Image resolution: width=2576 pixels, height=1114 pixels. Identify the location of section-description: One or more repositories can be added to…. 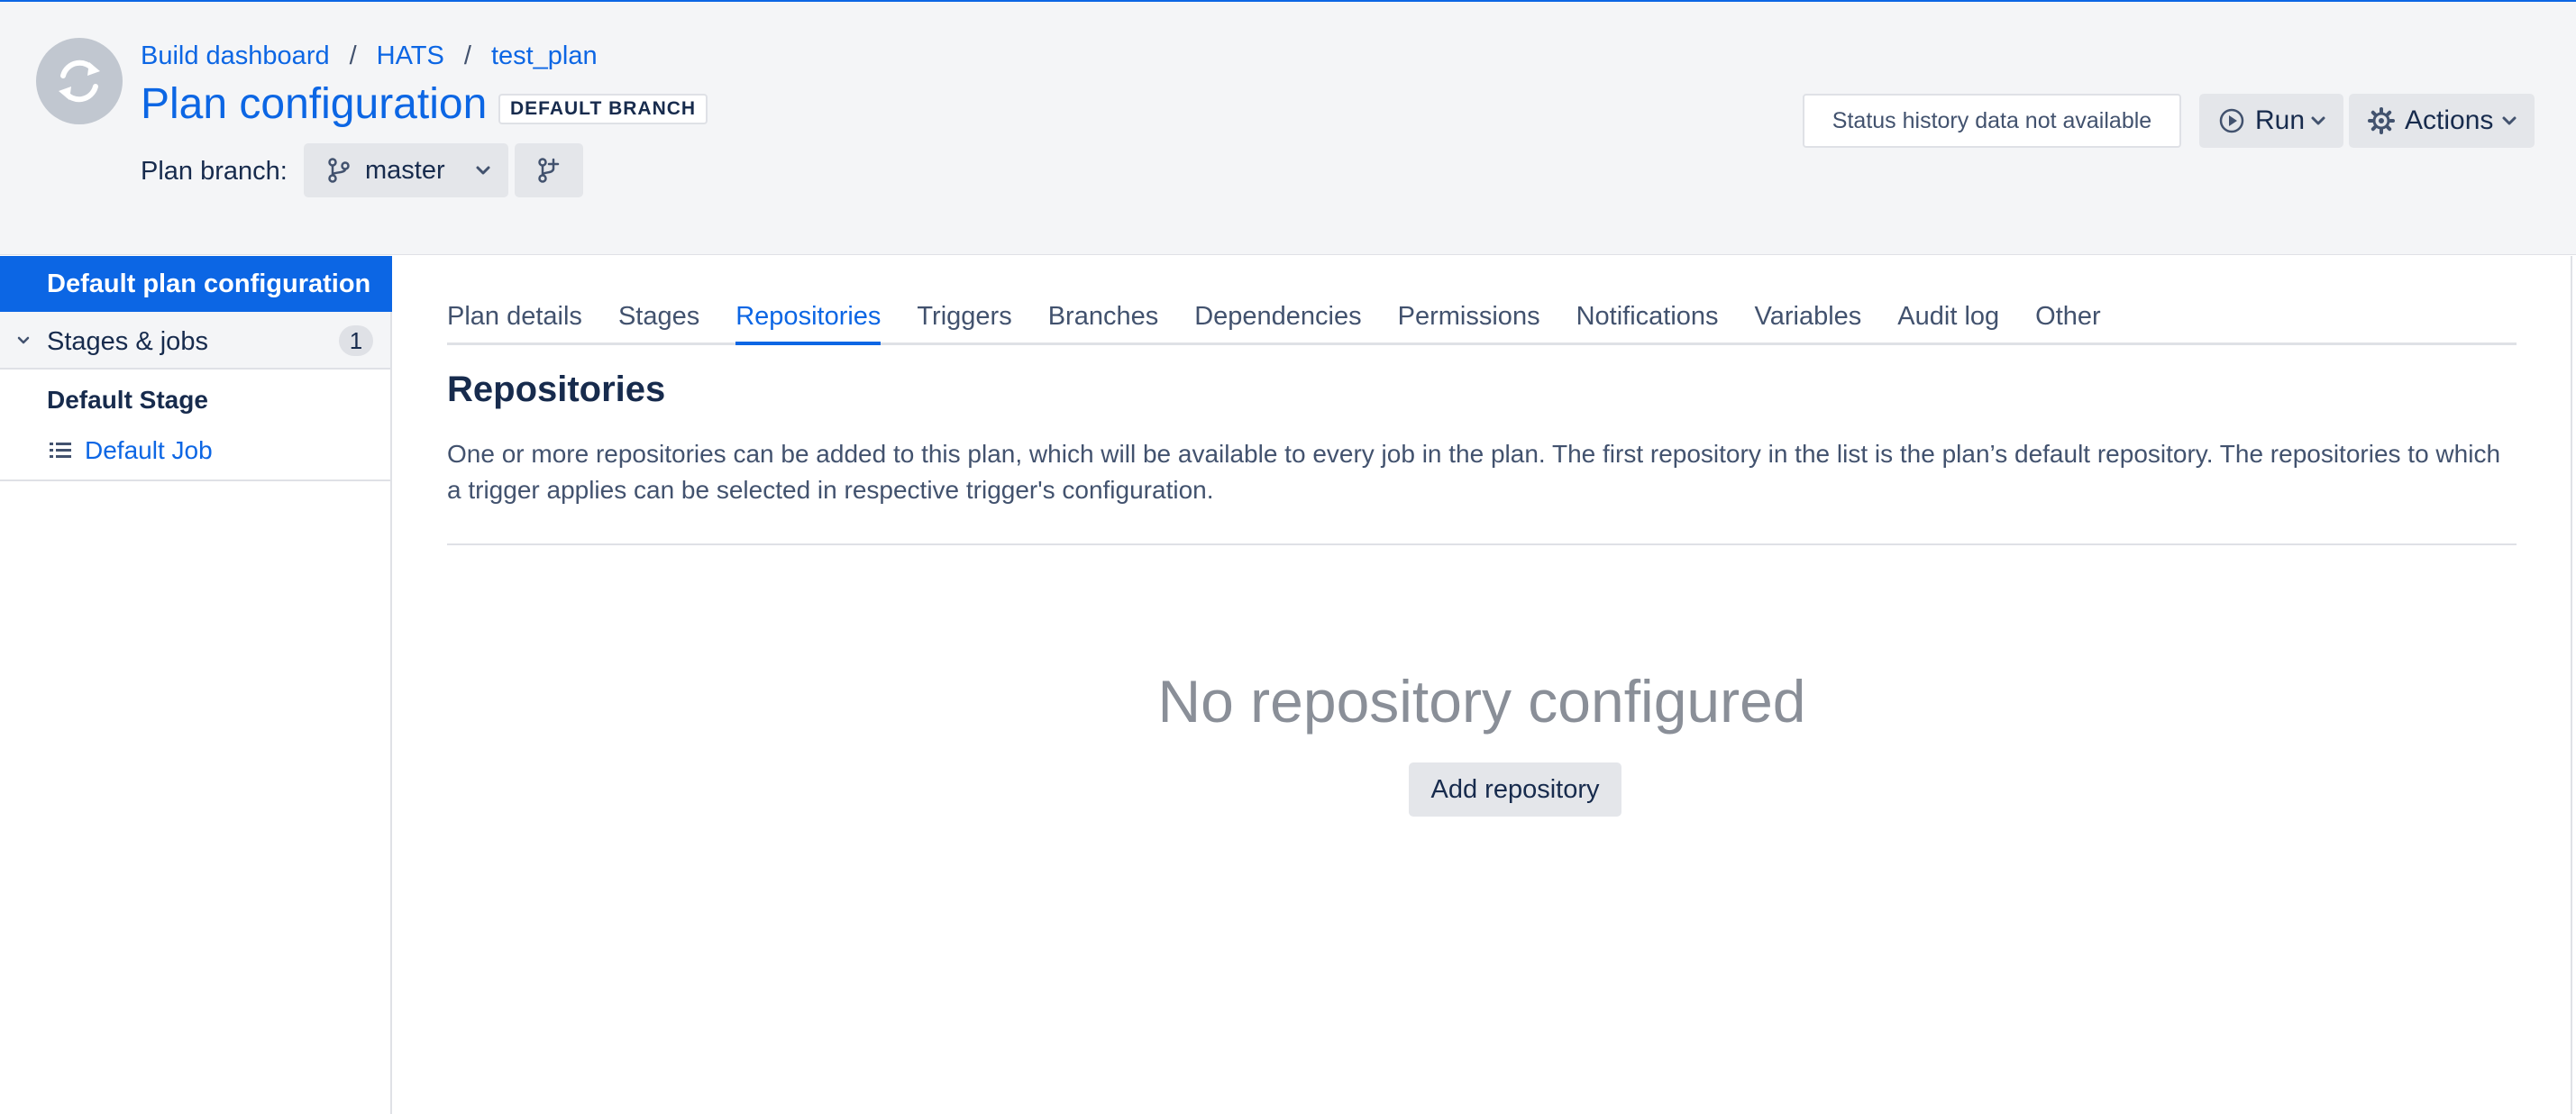
(1474, 472).